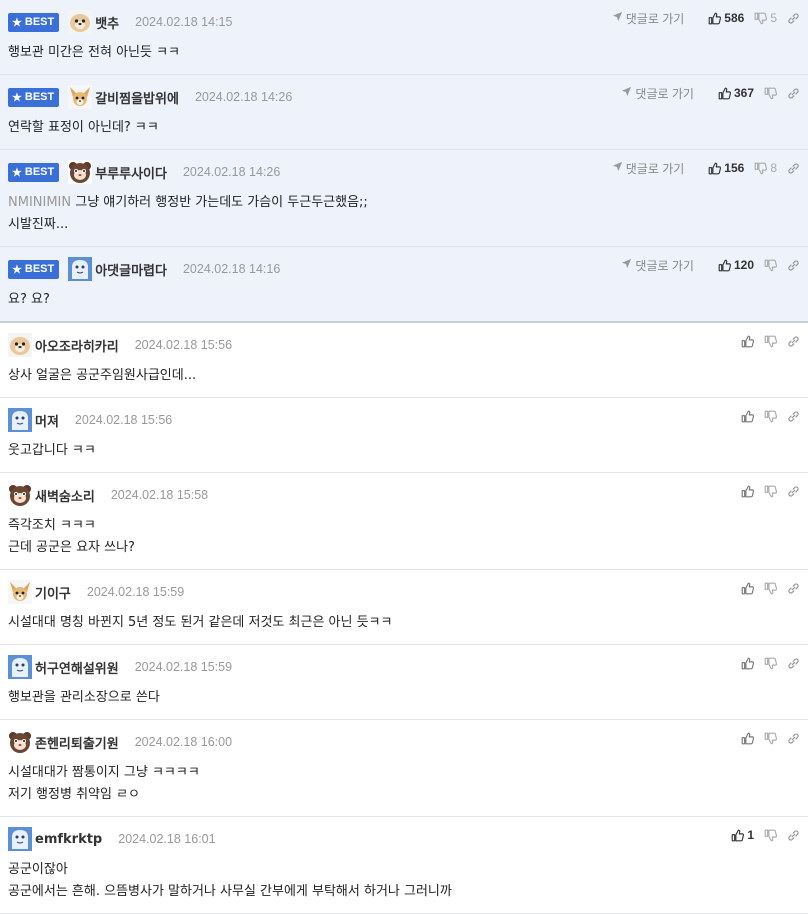 This screenshot has width=808, height=914. Describe the element at coordinates (47, 420) in the screenshot. I see `nickname: 머져` at that location.